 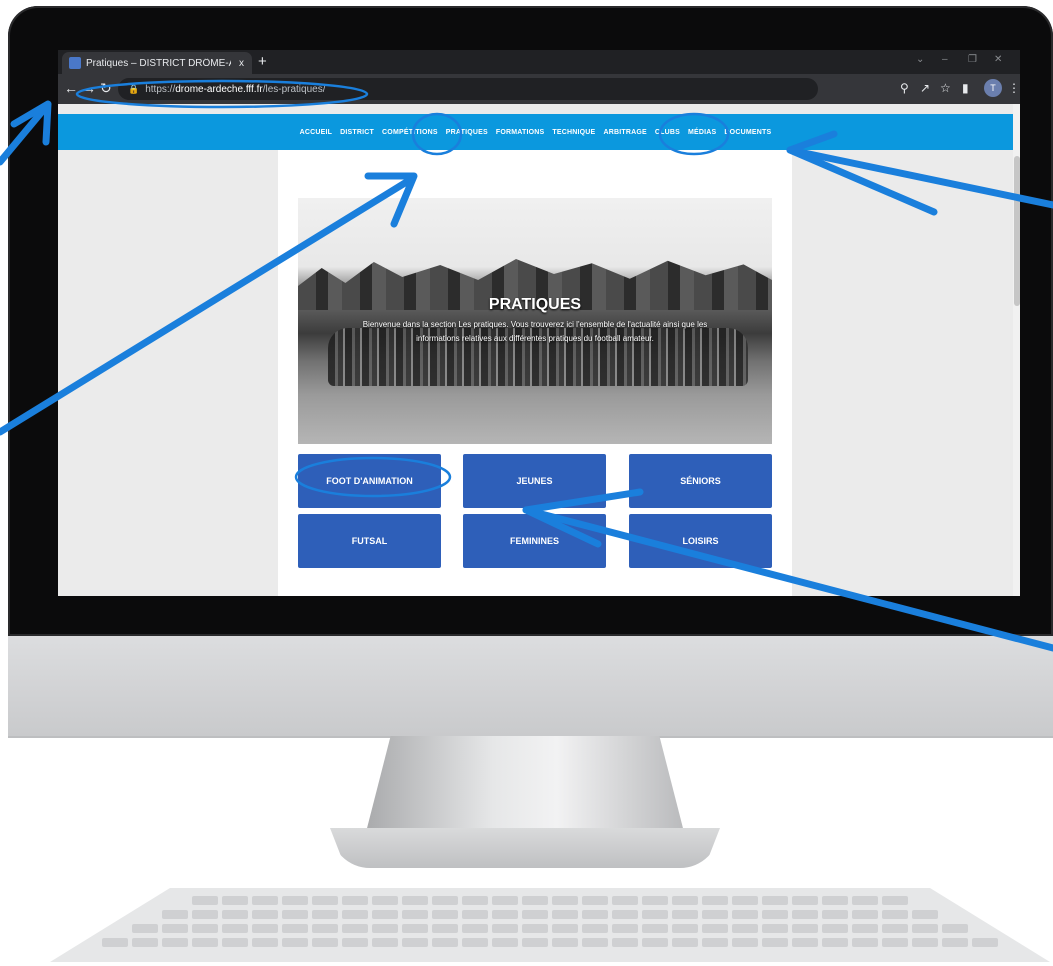 I want to click on minimize-icon: –, so click(x=945, y=59).